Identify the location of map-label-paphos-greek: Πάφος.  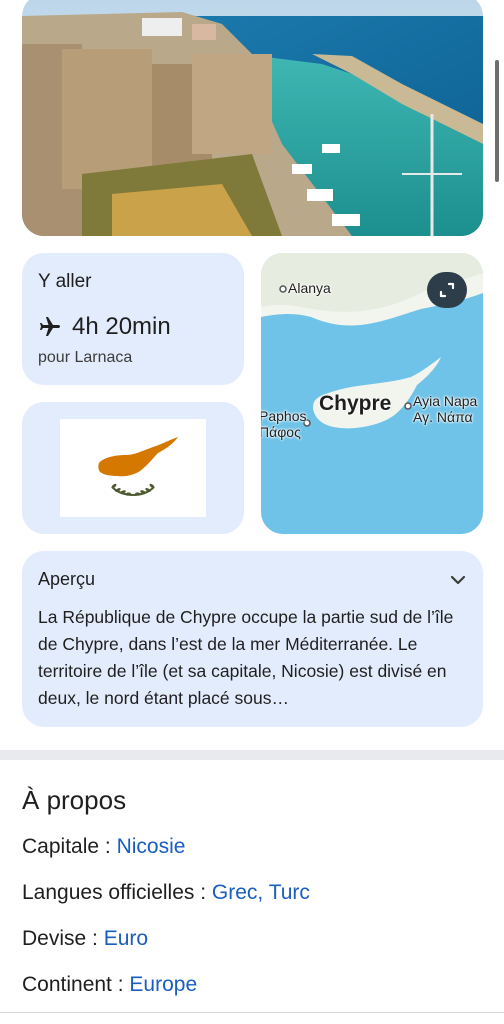
(281, 432).